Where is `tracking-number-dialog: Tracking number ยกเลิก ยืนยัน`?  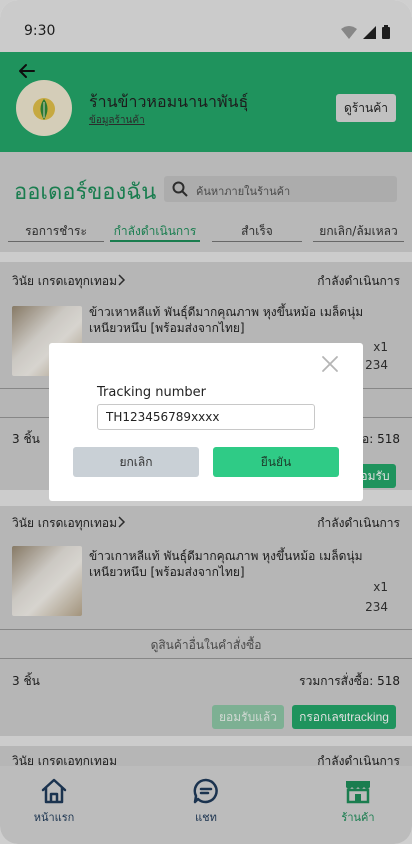
tracking-number-dialog: Tracking number ยกเลิก ยืนยัน is located at coordinates (206, 422).